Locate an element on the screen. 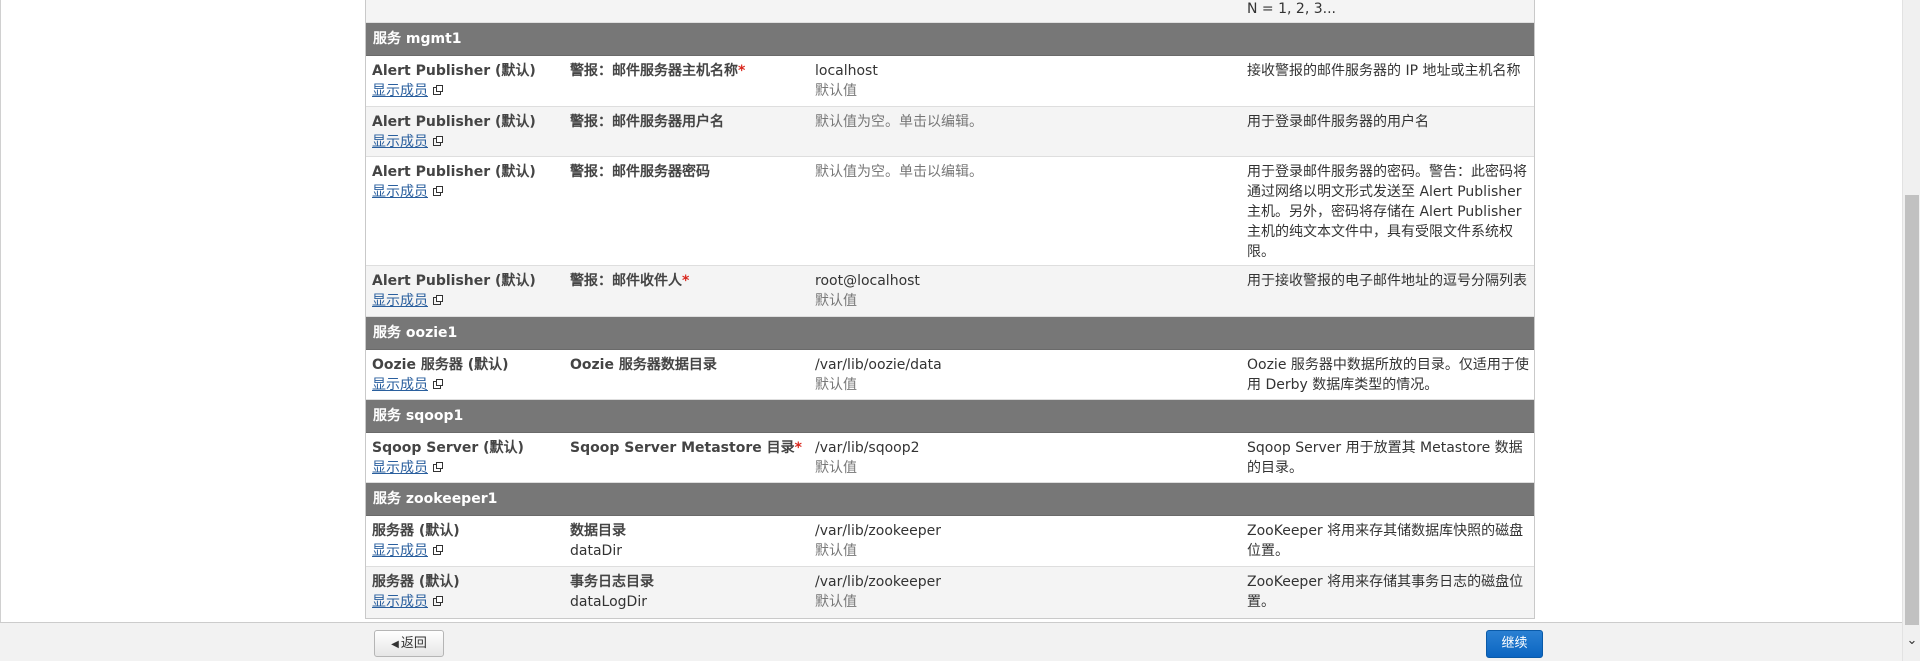 Image resolution: width=1920 pixels, height=661 pixels. description-cell: 接收警报的邮件服务器的 IP 地址或主机名称 is located at coordinates (1384, 71).